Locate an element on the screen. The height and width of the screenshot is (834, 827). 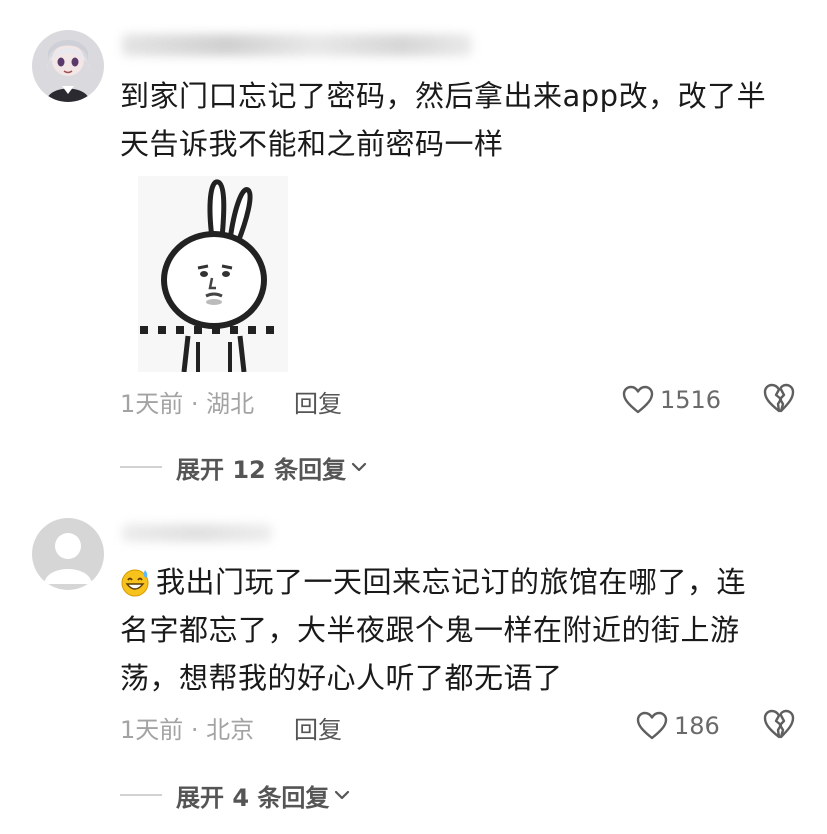
like-button: 186 is located at coordinates (678, 726).